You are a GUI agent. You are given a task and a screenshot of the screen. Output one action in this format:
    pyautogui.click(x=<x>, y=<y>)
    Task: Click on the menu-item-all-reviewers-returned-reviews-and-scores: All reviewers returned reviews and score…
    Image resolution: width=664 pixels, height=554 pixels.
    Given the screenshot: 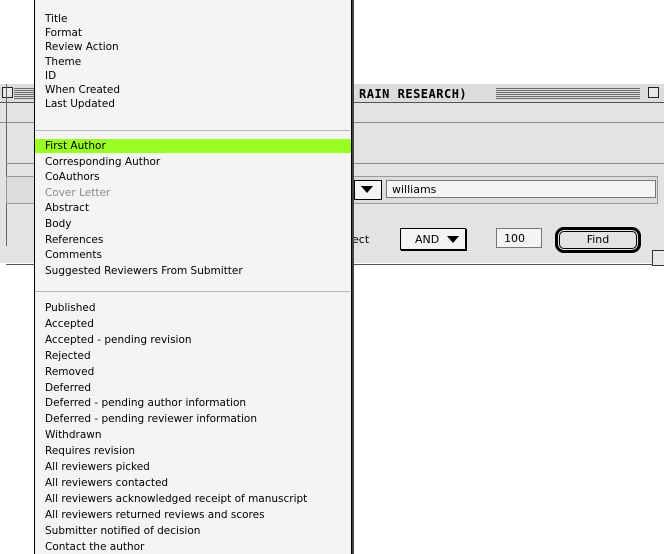 What is the action you would take?
    pyautogui.click(x=193, y=515)
    